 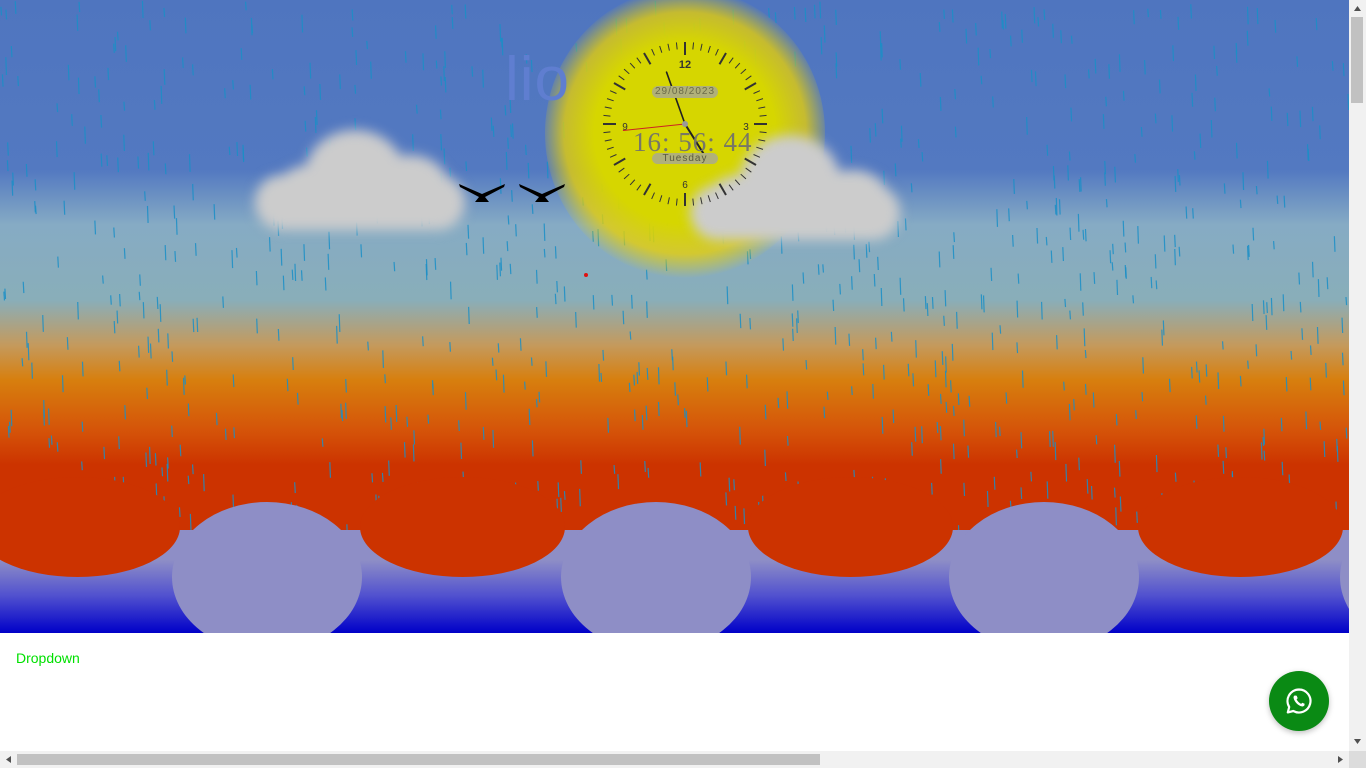 I want to click on clock-numeral: 6, so click(x=685, y=185).